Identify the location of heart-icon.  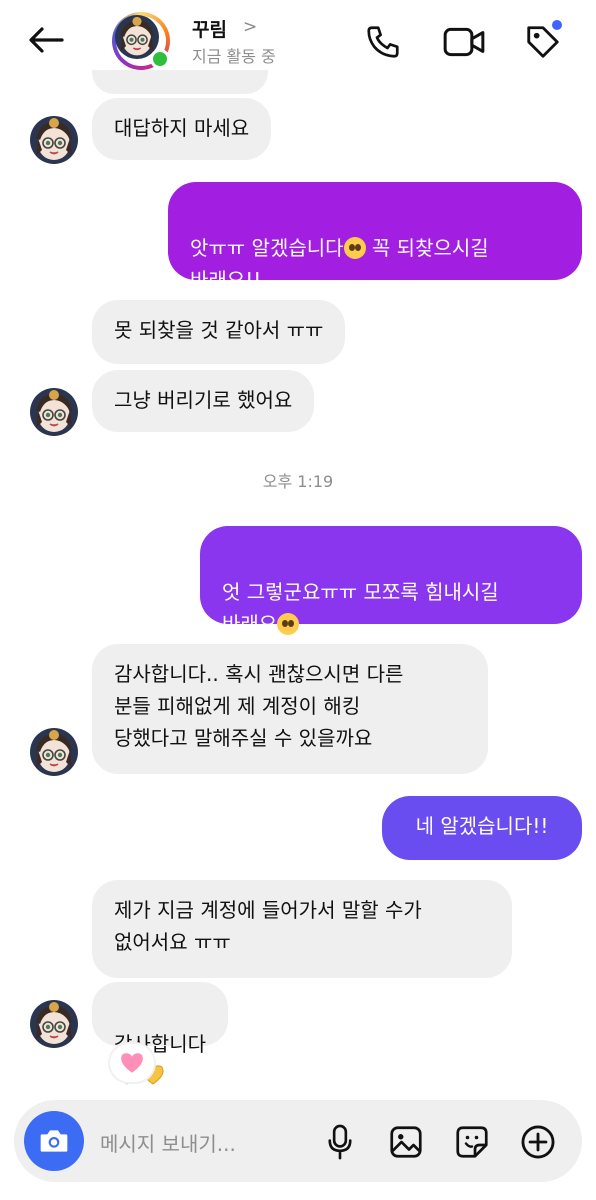
(132, 1063).